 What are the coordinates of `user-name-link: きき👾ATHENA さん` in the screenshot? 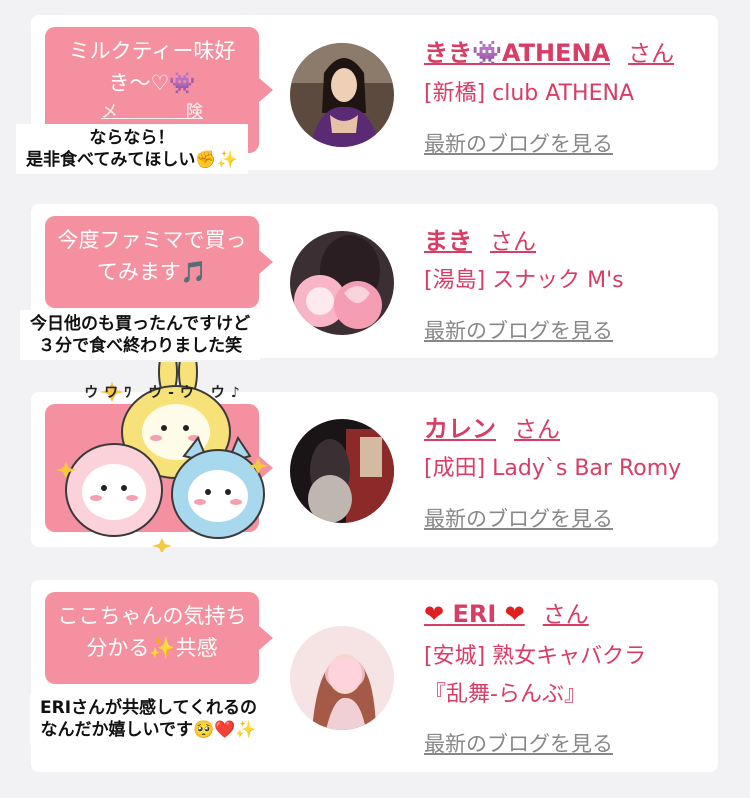 It's located at (549, 50).